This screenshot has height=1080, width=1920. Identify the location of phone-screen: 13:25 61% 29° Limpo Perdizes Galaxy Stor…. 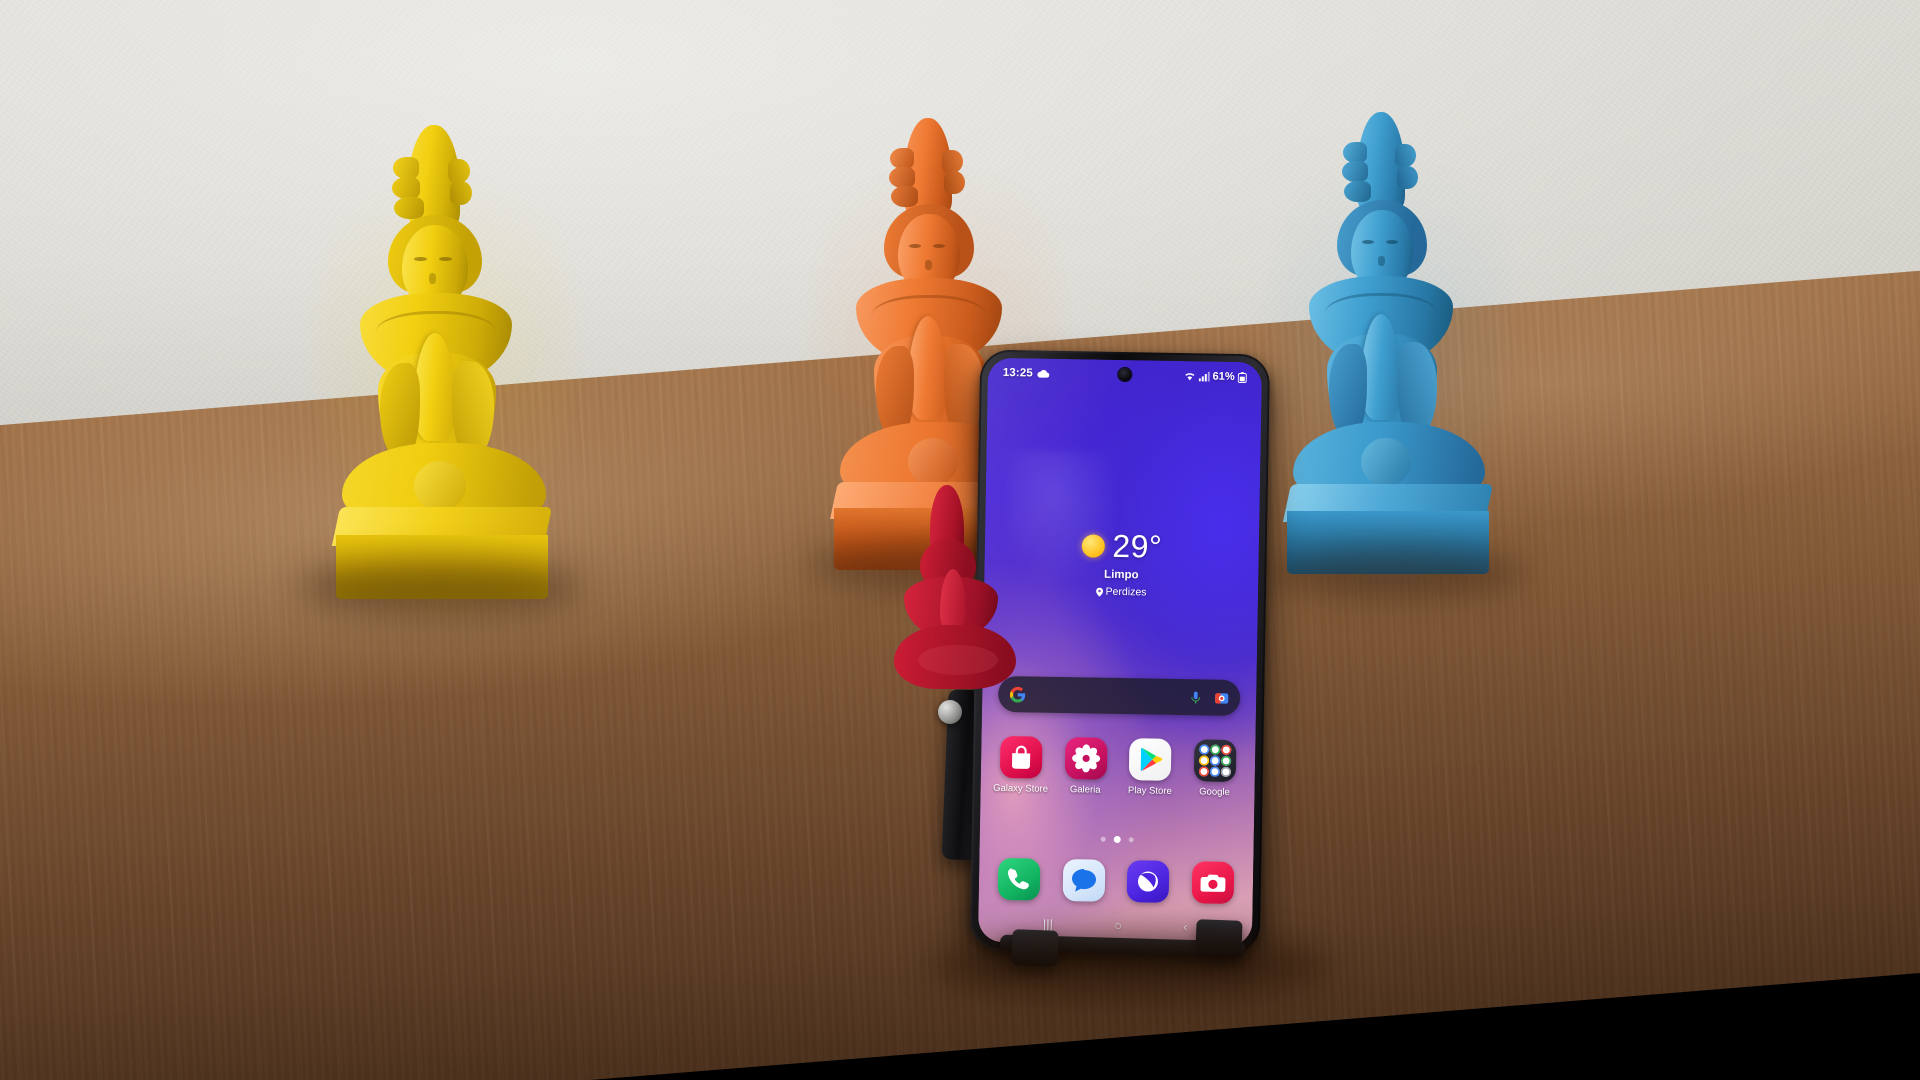
(1120, 652).